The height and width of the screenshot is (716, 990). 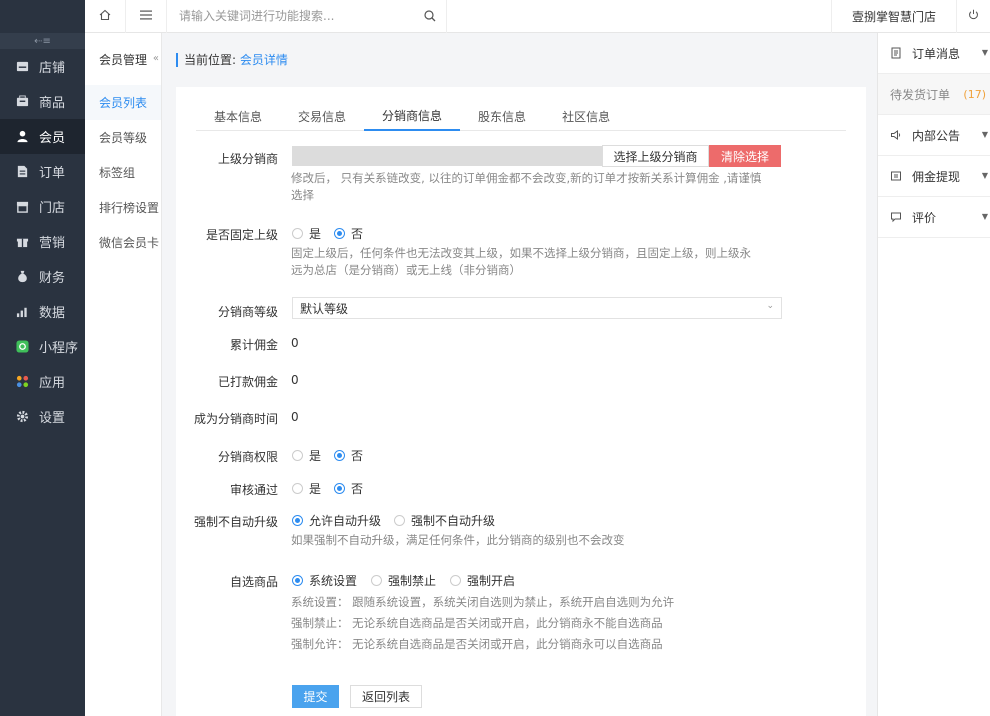 What do you see at coordinates (42, 276) in the screenshot?
I see `sidebar-item-finance: 财务` at bounding box center [42, 276].